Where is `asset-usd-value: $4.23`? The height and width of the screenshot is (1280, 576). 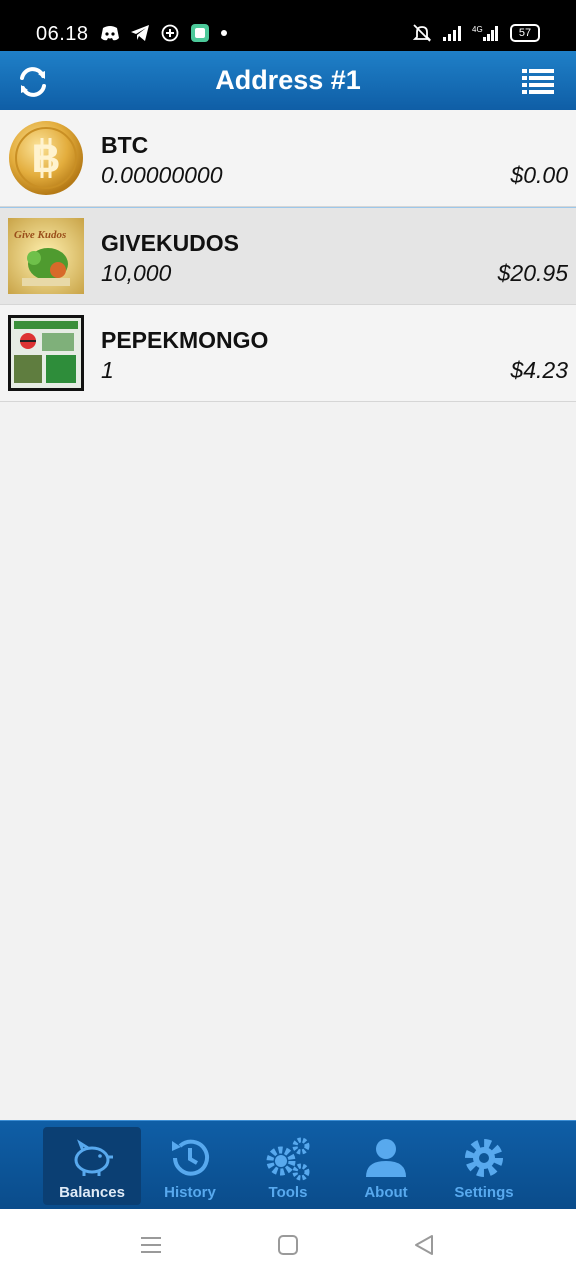 asset-usd-value: $4.23 is located at coordinates (539, 370).